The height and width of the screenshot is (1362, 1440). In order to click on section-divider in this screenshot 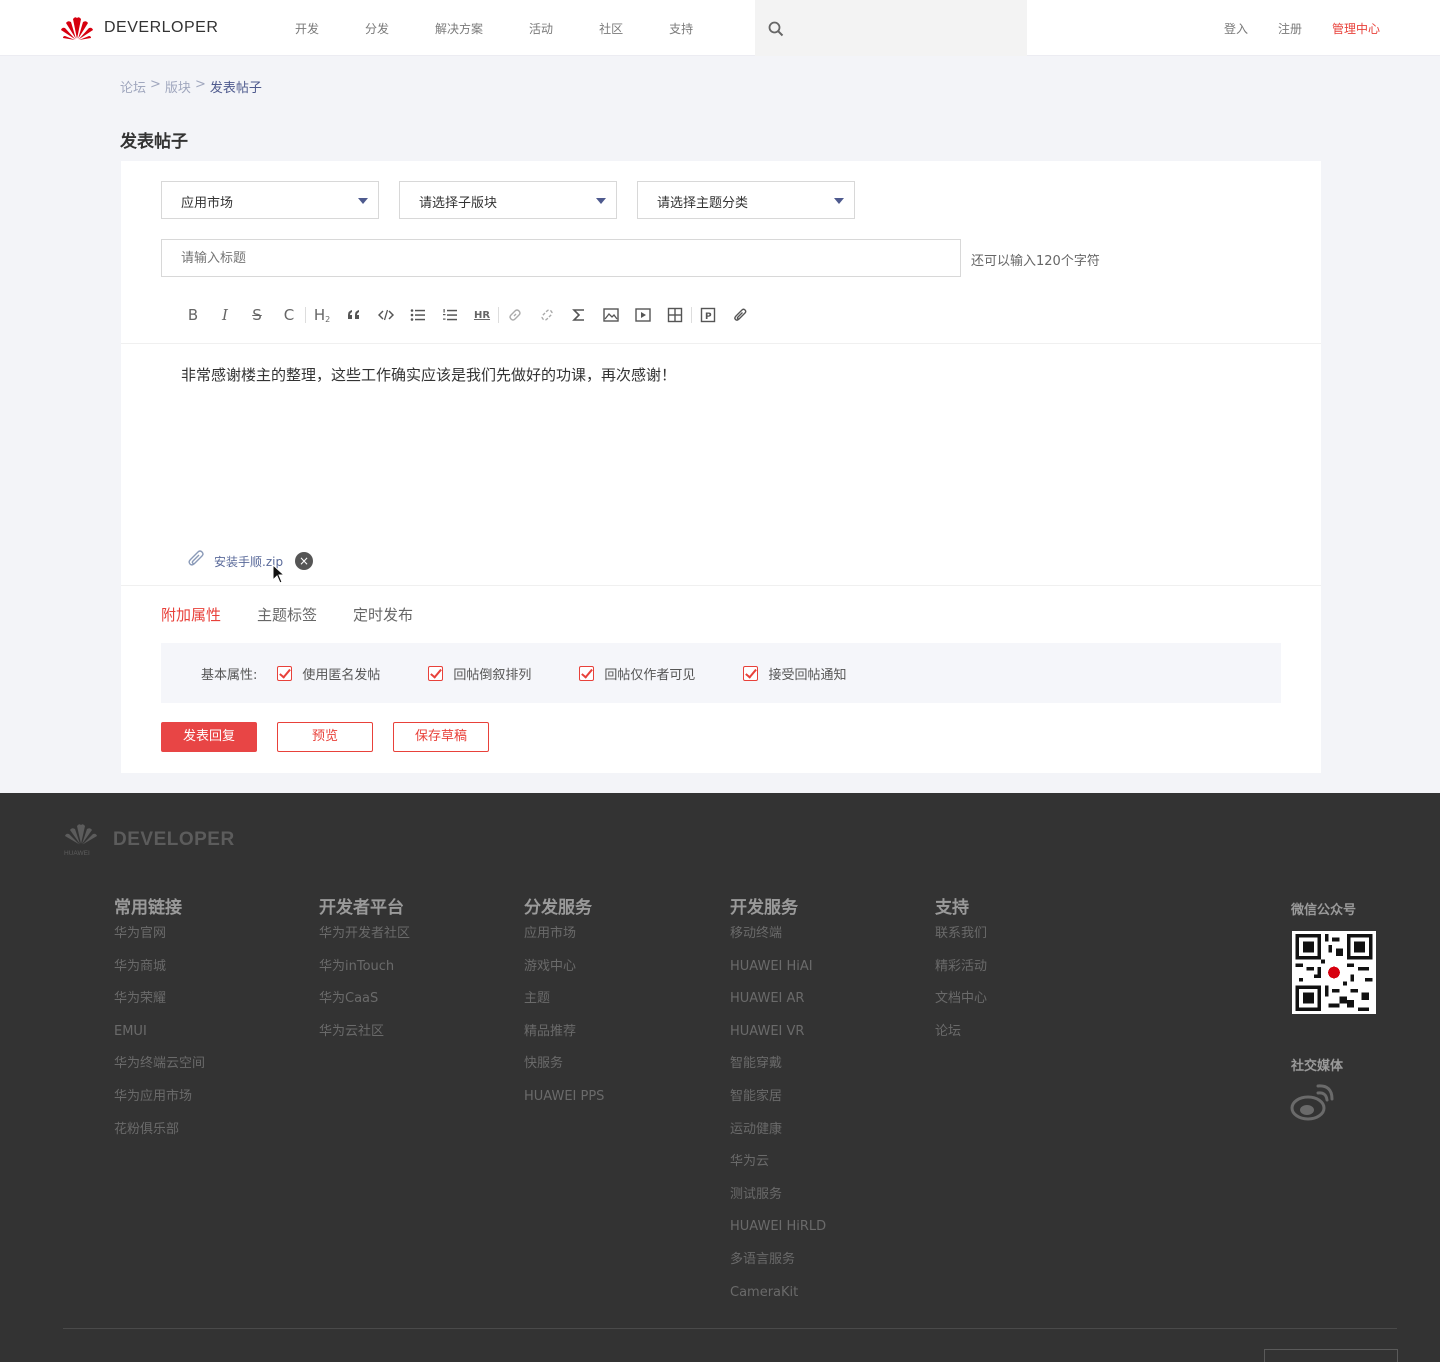, I will do `click(721, 585)`.